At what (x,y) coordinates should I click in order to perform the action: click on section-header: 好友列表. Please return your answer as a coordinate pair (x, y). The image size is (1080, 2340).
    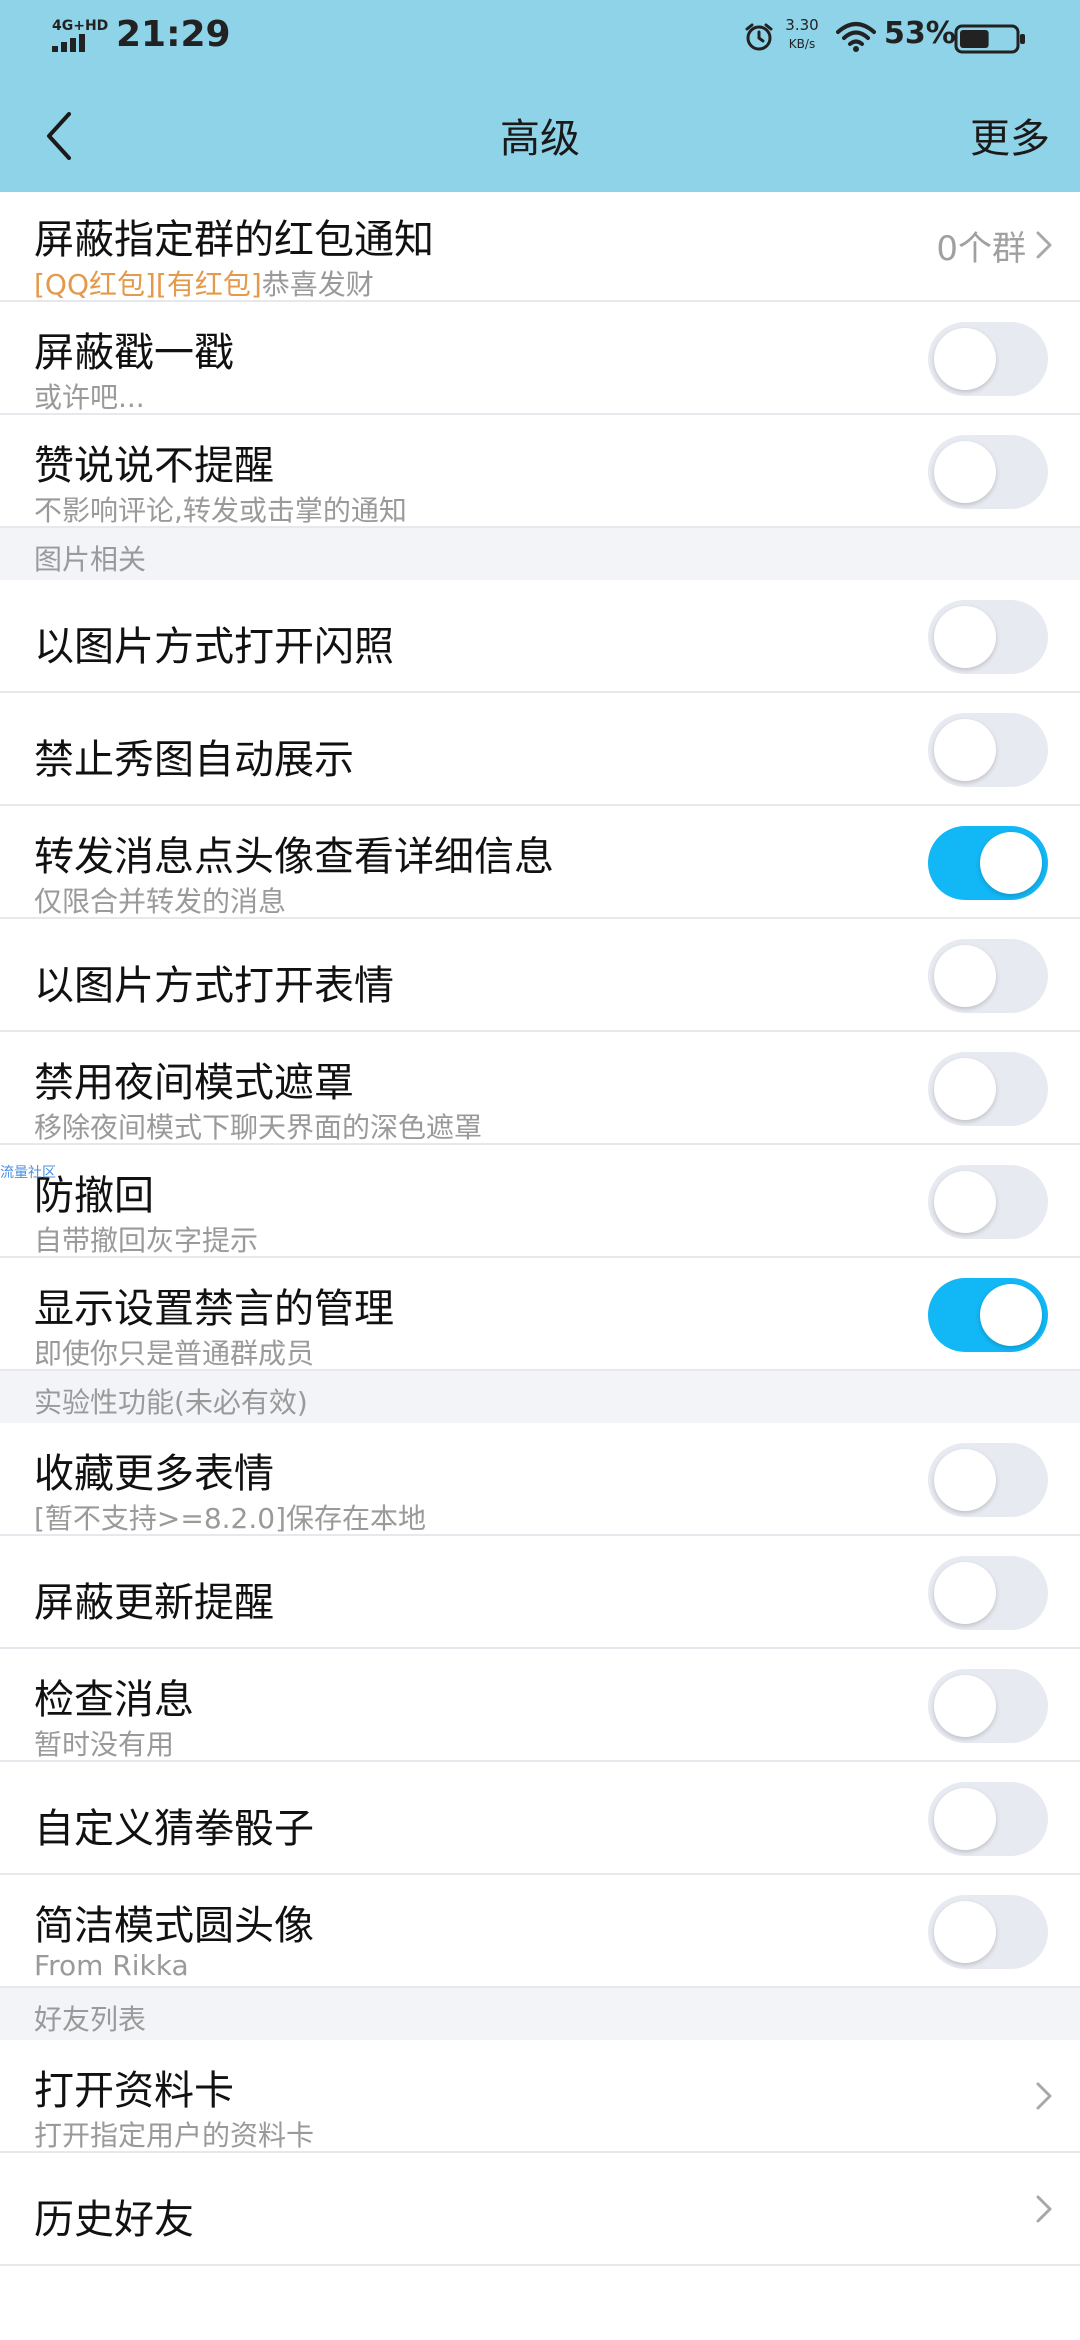
    Looking at the image, I should click on (540, 2014).